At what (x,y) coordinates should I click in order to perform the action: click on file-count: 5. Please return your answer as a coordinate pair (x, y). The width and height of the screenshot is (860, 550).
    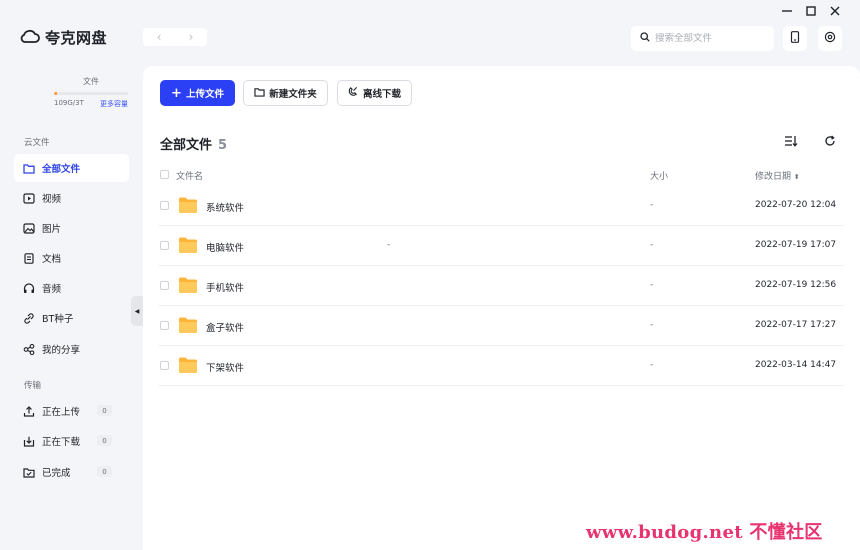
    Looking at the image, I should click on (223, 145).